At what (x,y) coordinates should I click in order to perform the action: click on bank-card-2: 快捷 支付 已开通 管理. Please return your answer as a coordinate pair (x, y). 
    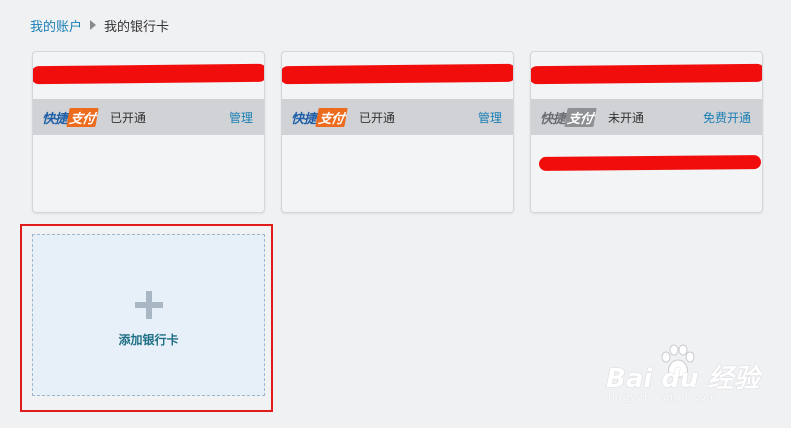
    Looking at the image, I should click on (397, 132).